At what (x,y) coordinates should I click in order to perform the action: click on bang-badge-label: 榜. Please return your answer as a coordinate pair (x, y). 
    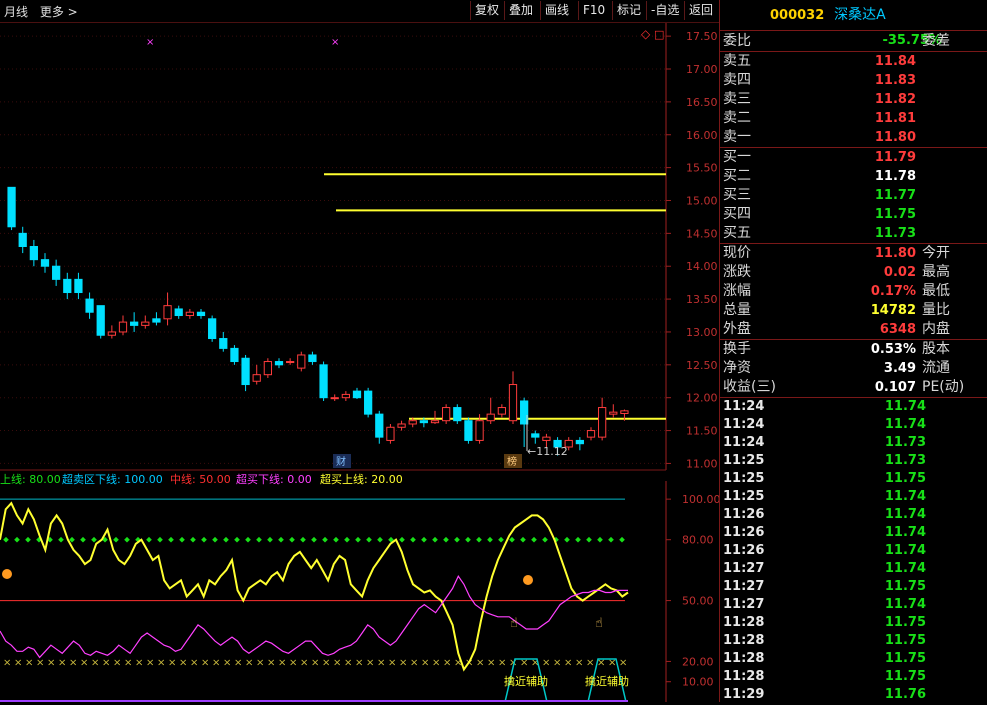
    Looking at the image, I should click on (512, 461).